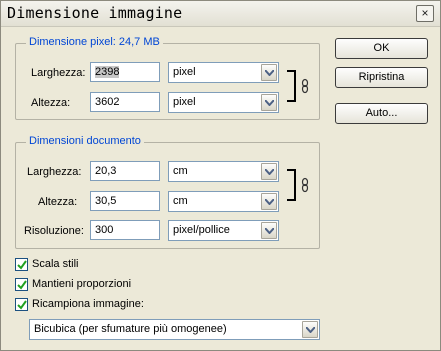 This screenshot has height=351, width=441. Describe the element at coordinates (94, 42) in the screenshot. I see `pixel-dimensions-legend: Dimensione pixel: 24,7 MB` at that location.